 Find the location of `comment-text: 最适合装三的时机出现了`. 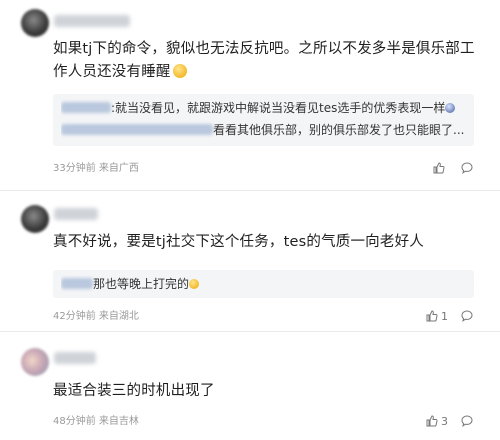

comment-text: 最适合装三的时机出现了 is located at coordinates (134, 391).